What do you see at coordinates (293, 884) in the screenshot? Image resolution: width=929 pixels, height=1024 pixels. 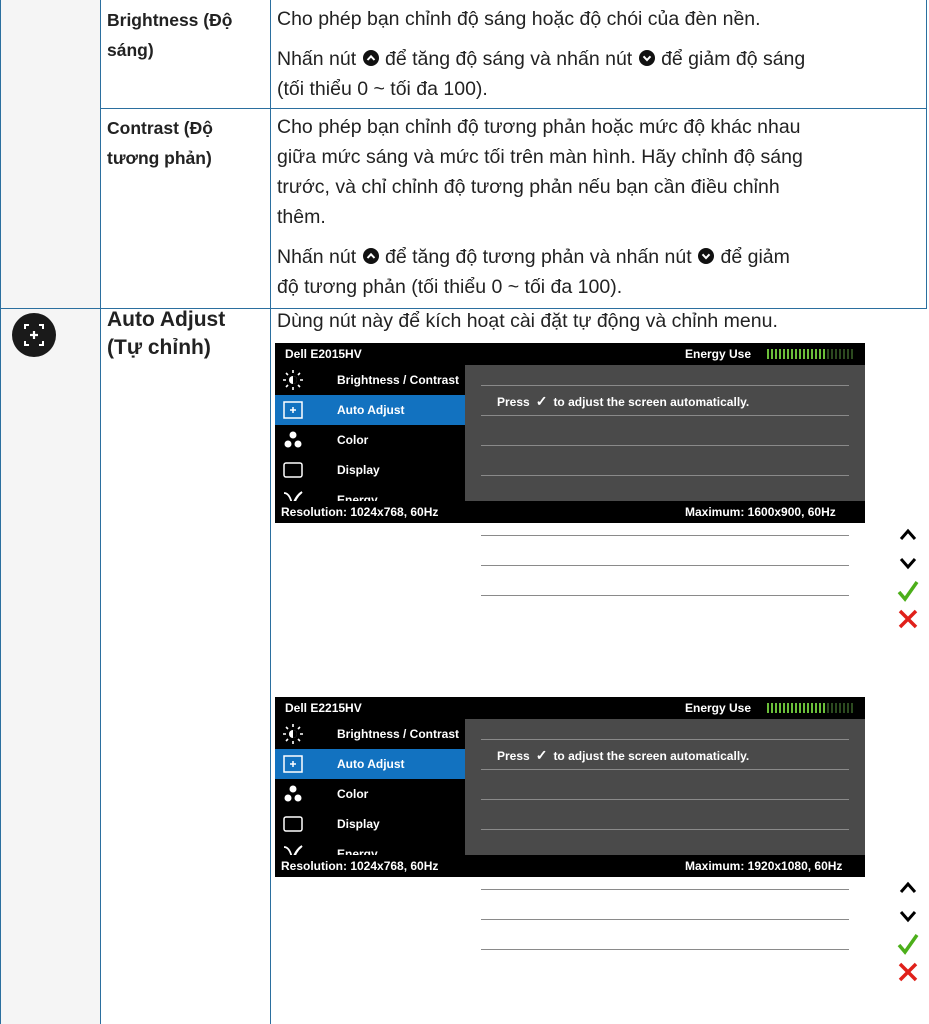 I see `menu-icon` at bounding box center [293, 884].